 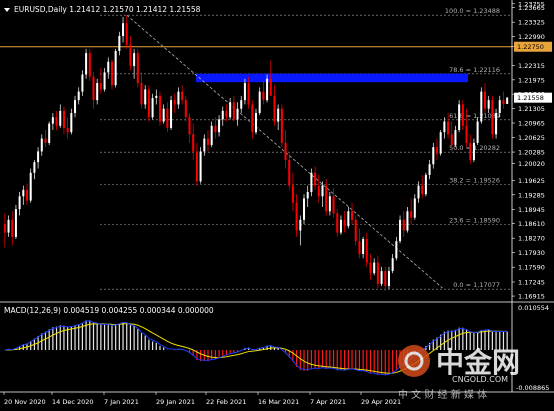 What do you see at coordinates (474, 221) in the screenshot?
I see `fib-label: 23.6 = 1.18590` at bounding box center [474, 221].